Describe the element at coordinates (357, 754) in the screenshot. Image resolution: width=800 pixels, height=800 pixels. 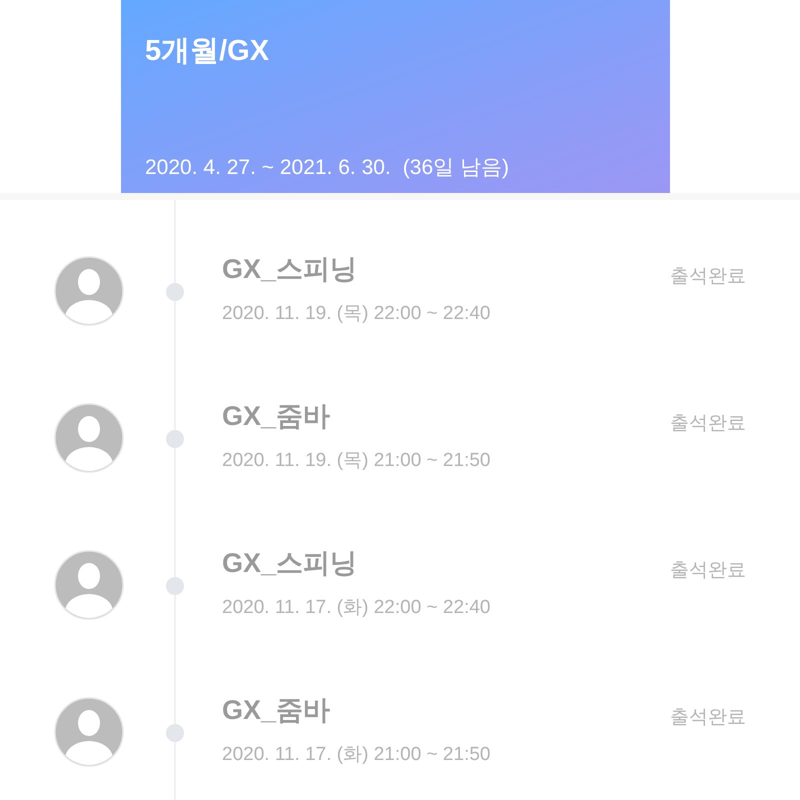
I see `class-datetime: 2020. 11. 17. (화) 21:00 ~ 21:50` at that location.